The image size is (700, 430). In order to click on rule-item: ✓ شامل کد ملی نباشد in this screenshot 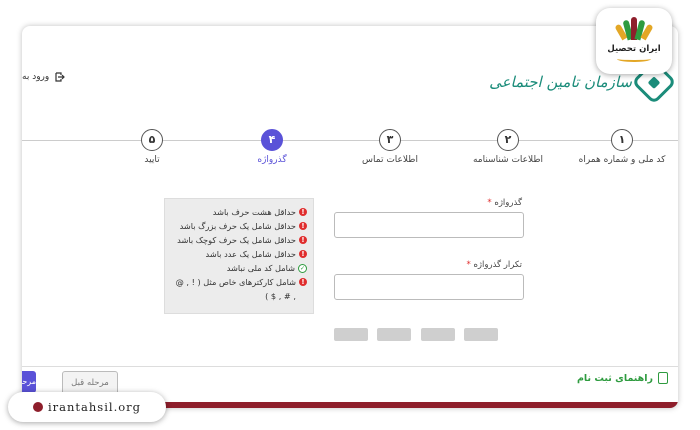, I will do `click(239, 268)`.